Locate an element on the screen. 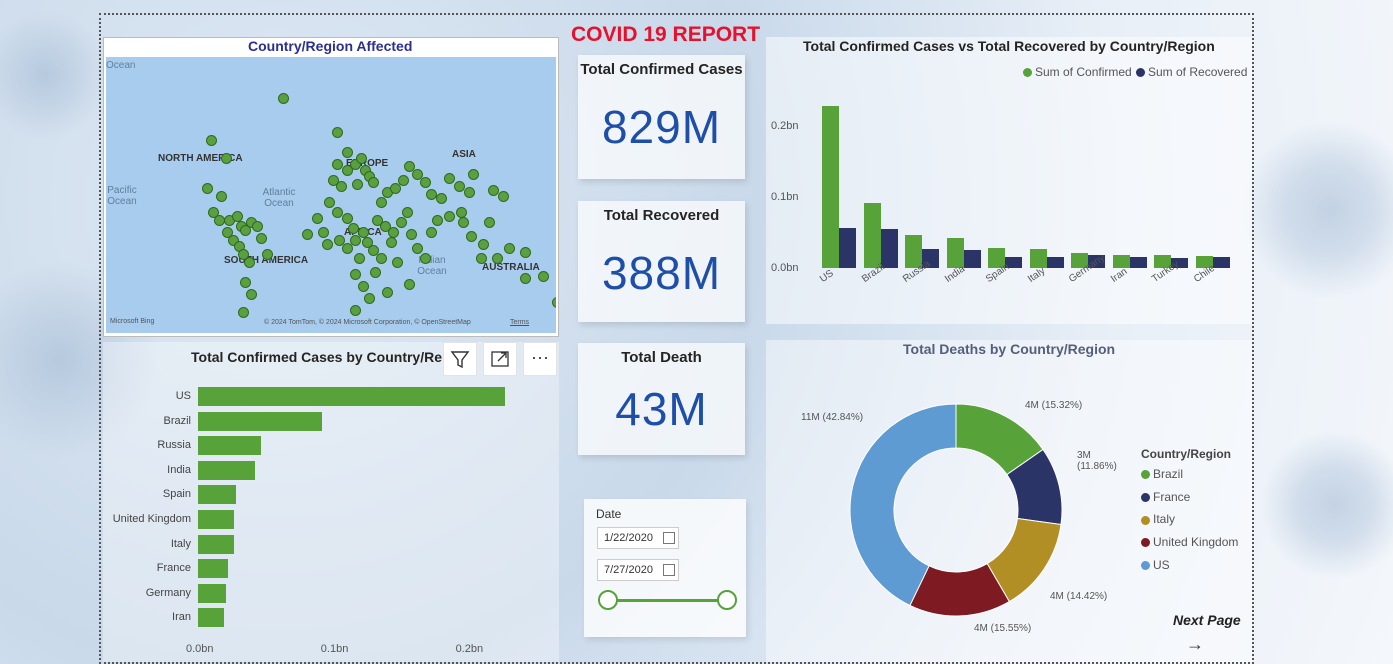  filter-button is located at coordinates (460, 359).